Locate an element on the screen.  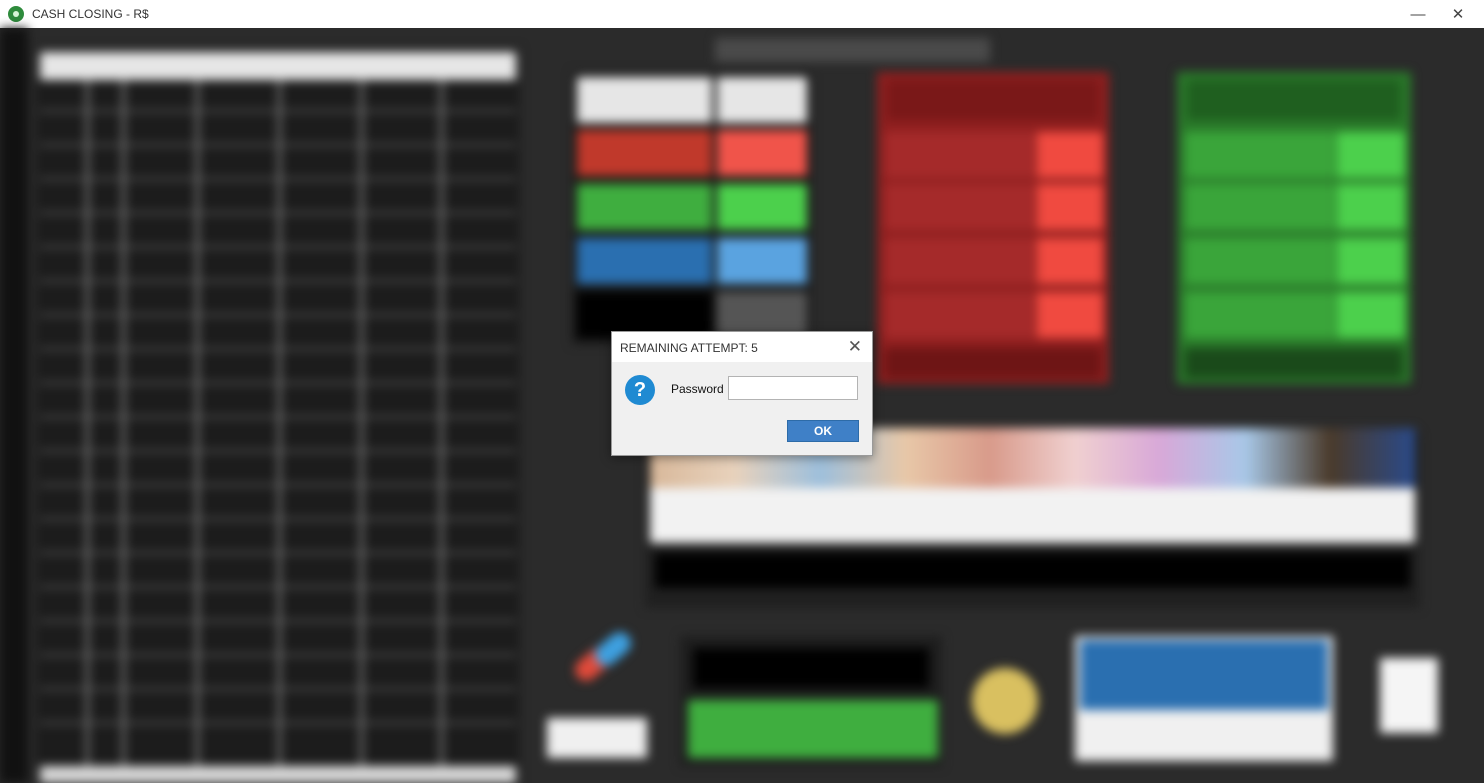
close-icon: ✕ is located at coordinates (1458, 14).